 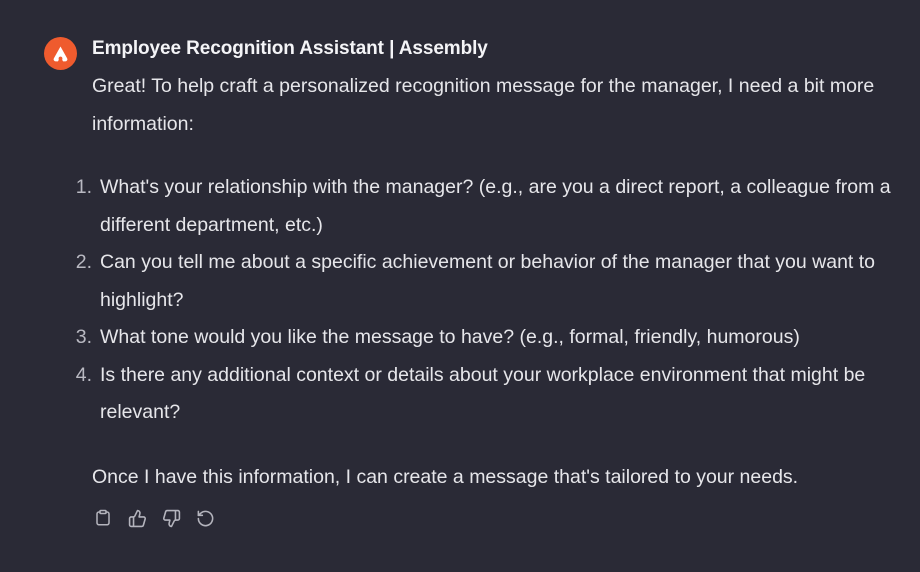 What do you see at coordinates (83, 374) in the screenshot?
I see `question-number: 4.` at bounding box center [83, 374].